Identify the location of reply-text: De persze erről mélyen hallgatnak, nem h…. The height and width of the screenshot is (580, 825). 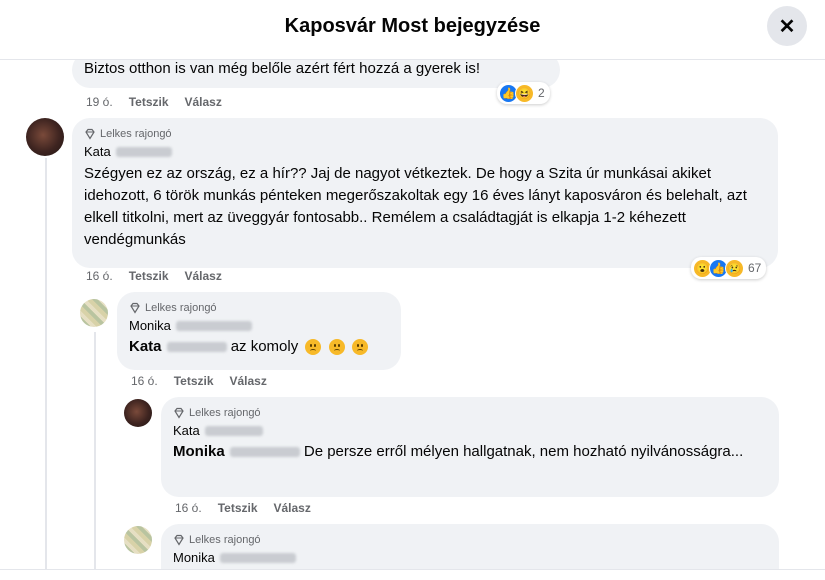
(523, 451).